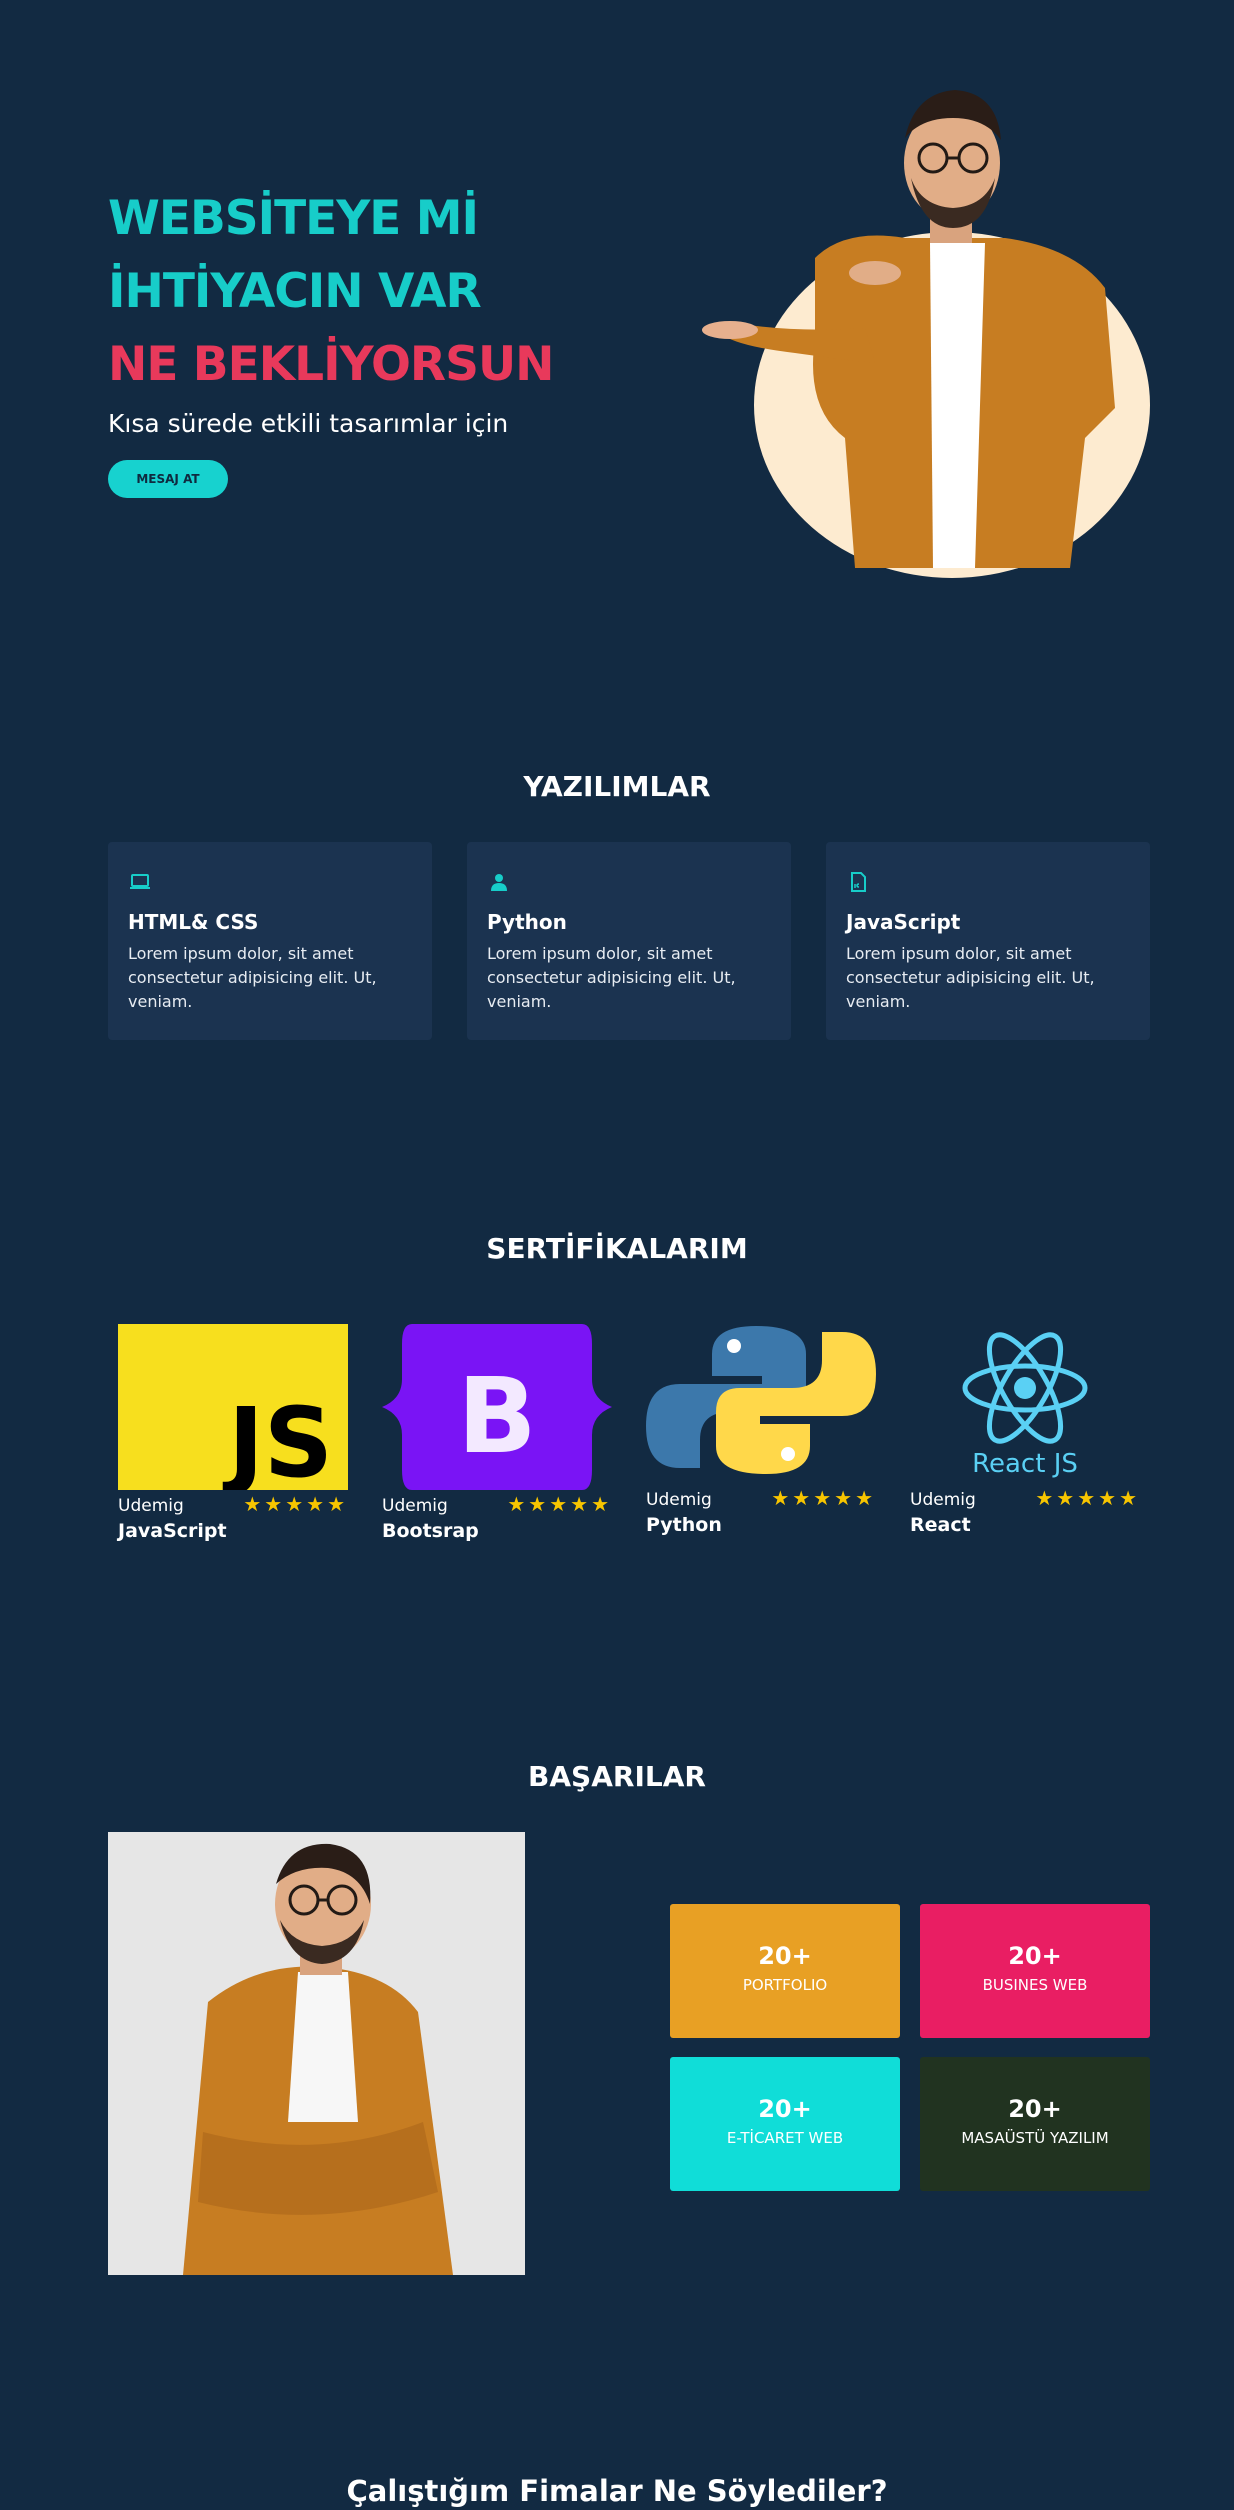  What do you see at coordinates (172, 1531) in the screenshot?
I see `certificate-name: JavaScript` at bounding box center [172, 1531].